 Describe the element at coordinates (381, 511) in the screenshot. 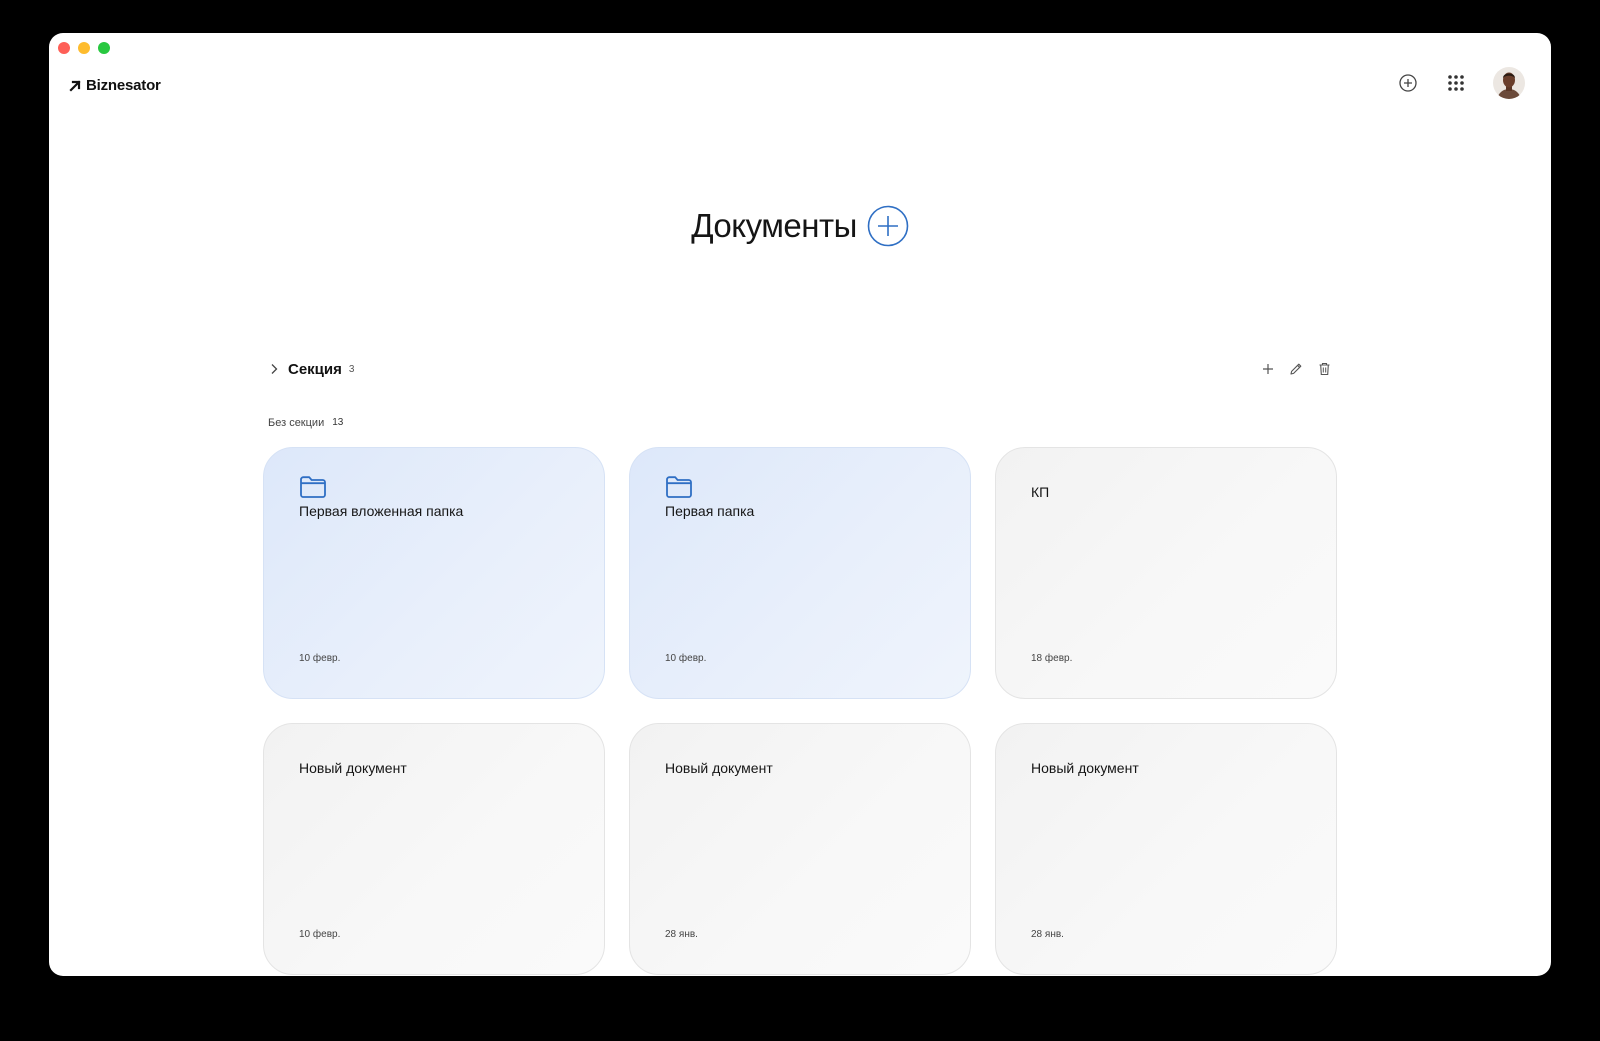

I see `card-title: Первая вложенная папка` at that location.